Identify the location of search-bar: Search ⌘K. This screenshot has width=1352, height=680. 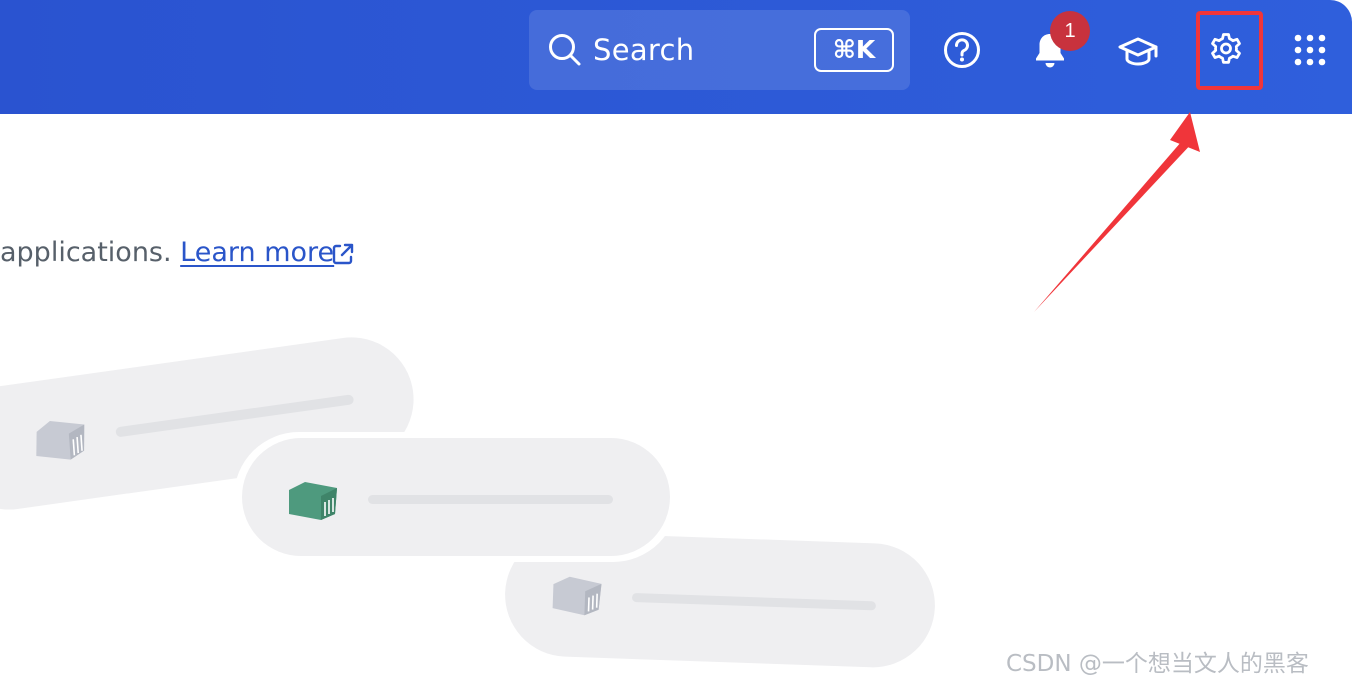
(719, 50).